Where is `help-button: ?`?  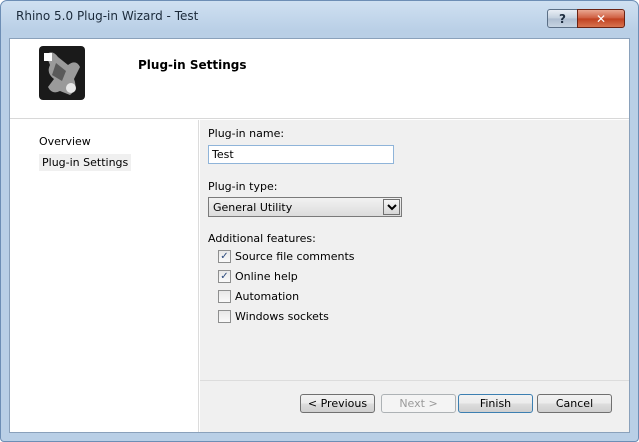 help-button: ? is located at coordinates (562, 18).